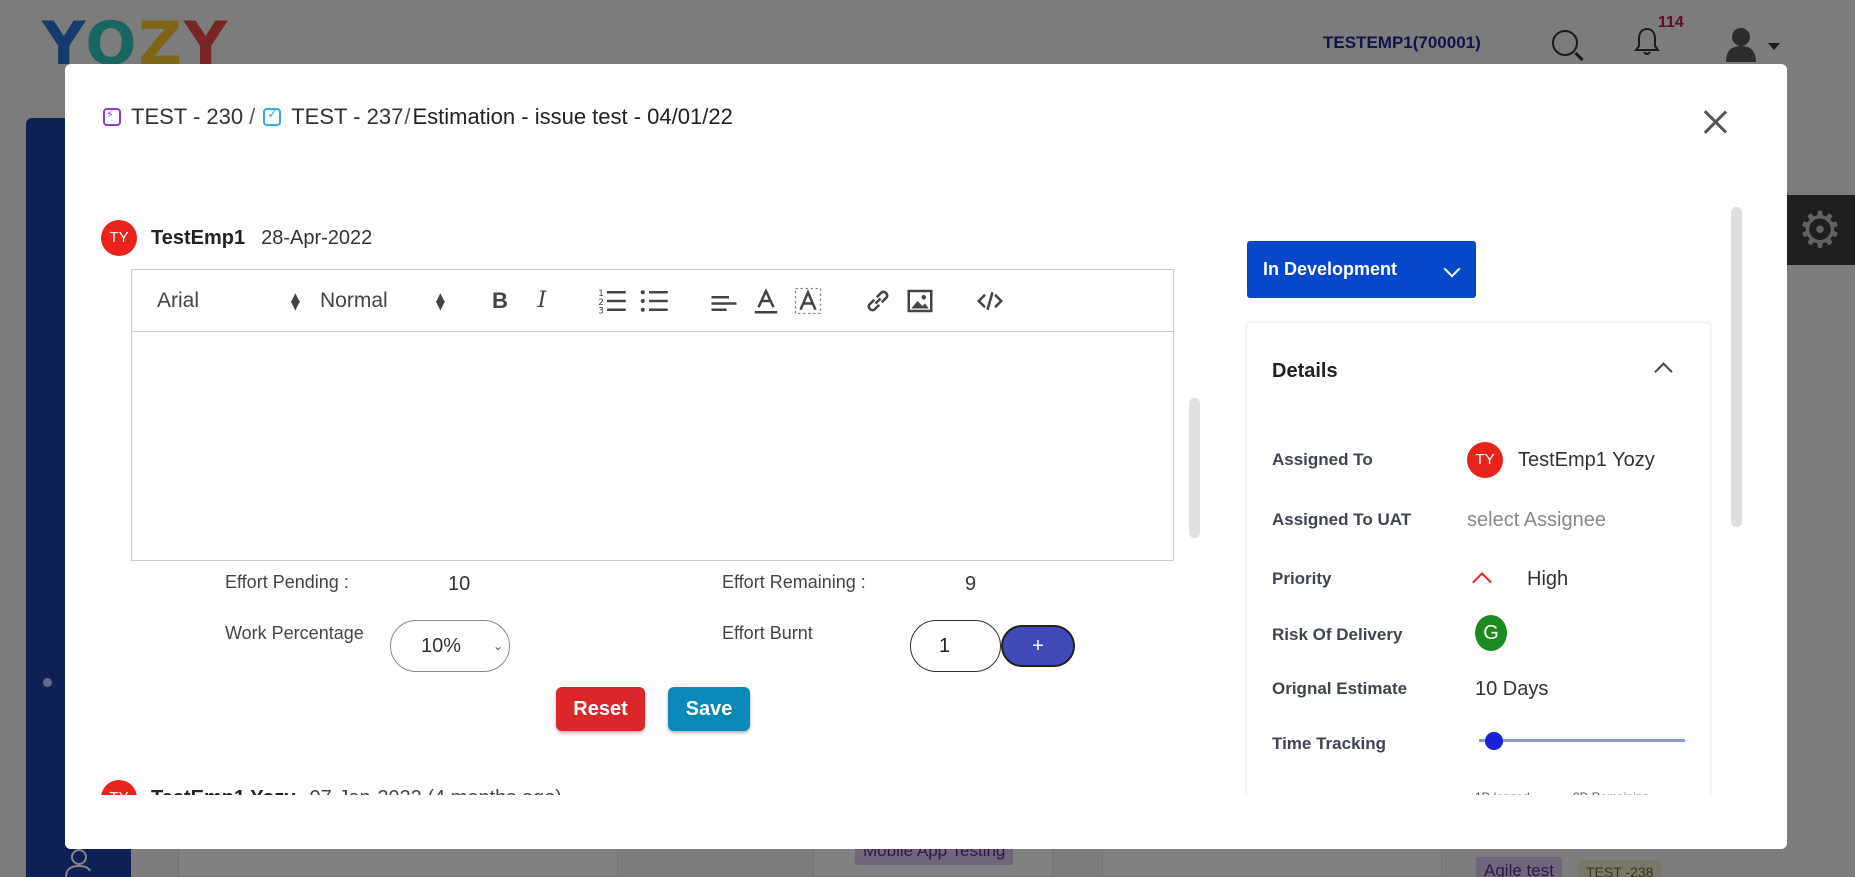  Describe the element at coordinates (1511, 689) in the screenshot. I see `original-estimate-value: 10 Days` at that location.